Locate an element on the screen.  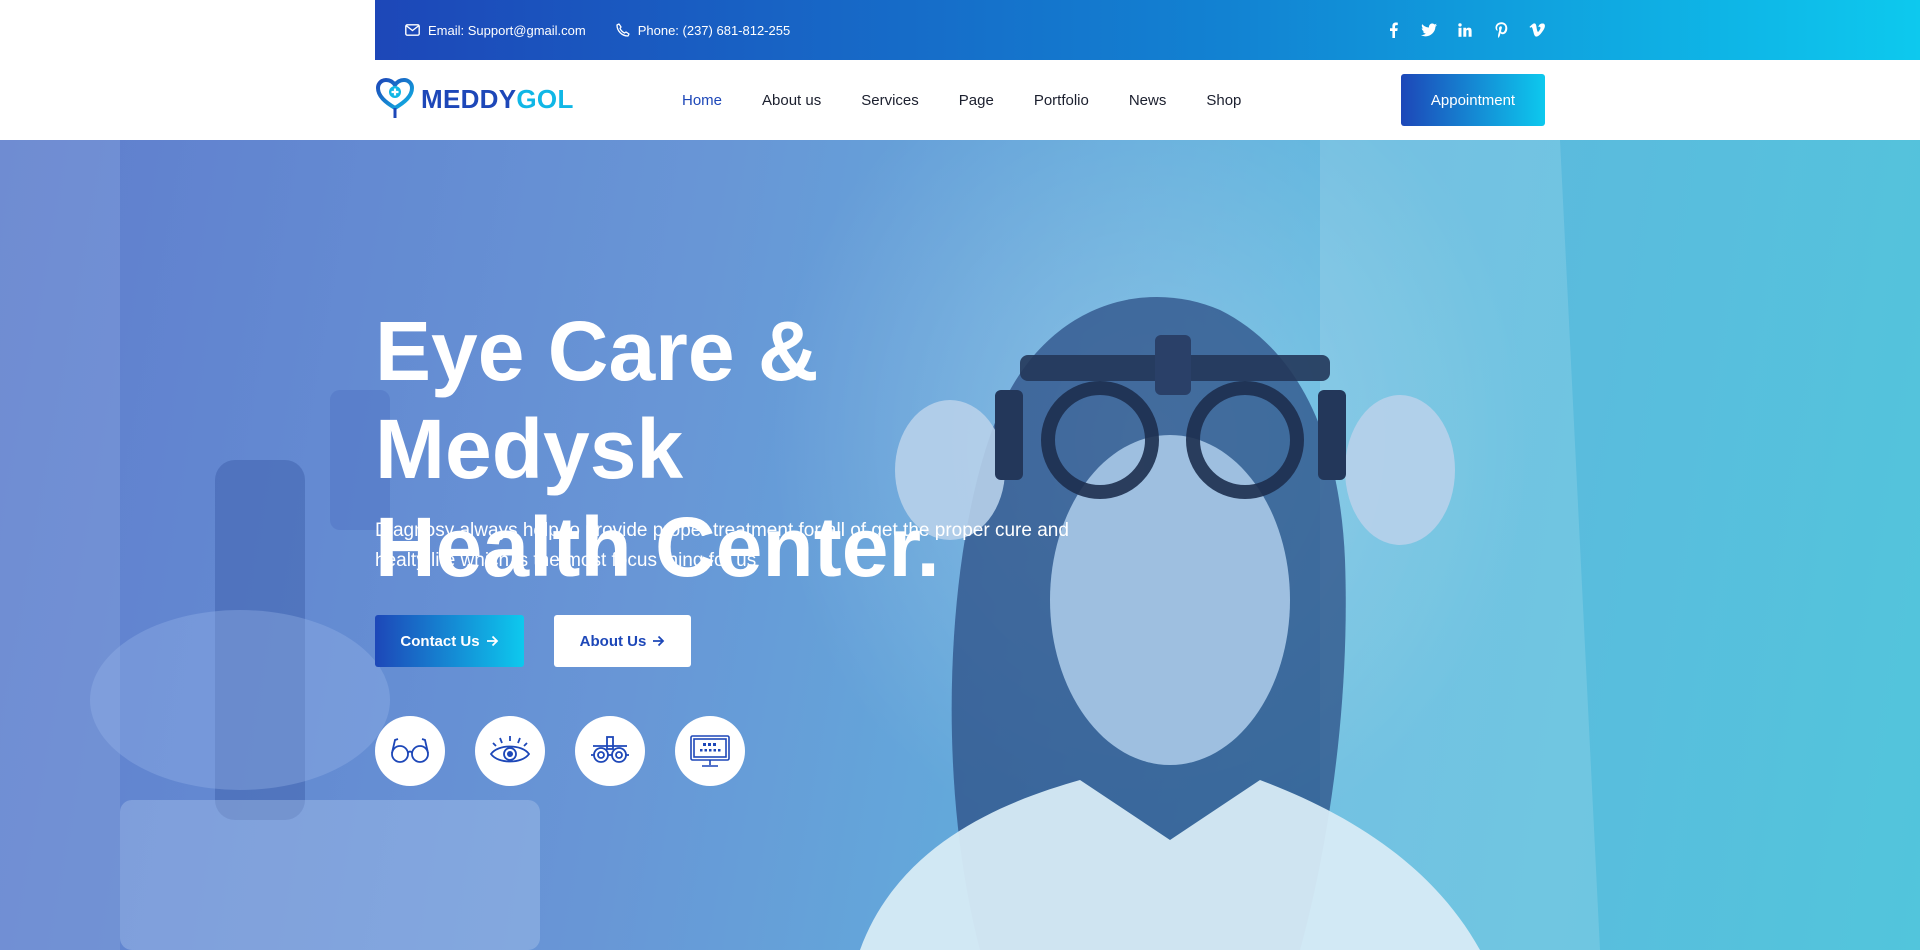
phone-text: Phone: (237) 681-812-255 is located at coordinates (714, 30).